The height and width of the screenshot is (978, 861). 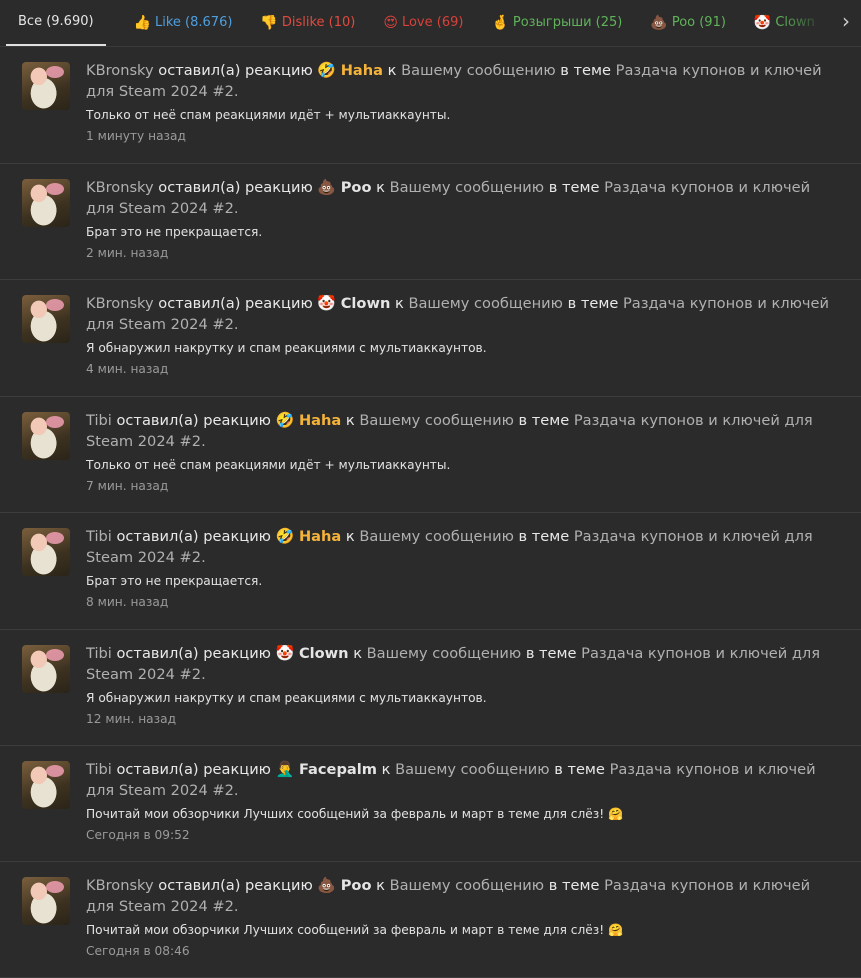 I want to click on love-emoji-icon: 😍, so click(x=390, y=23).